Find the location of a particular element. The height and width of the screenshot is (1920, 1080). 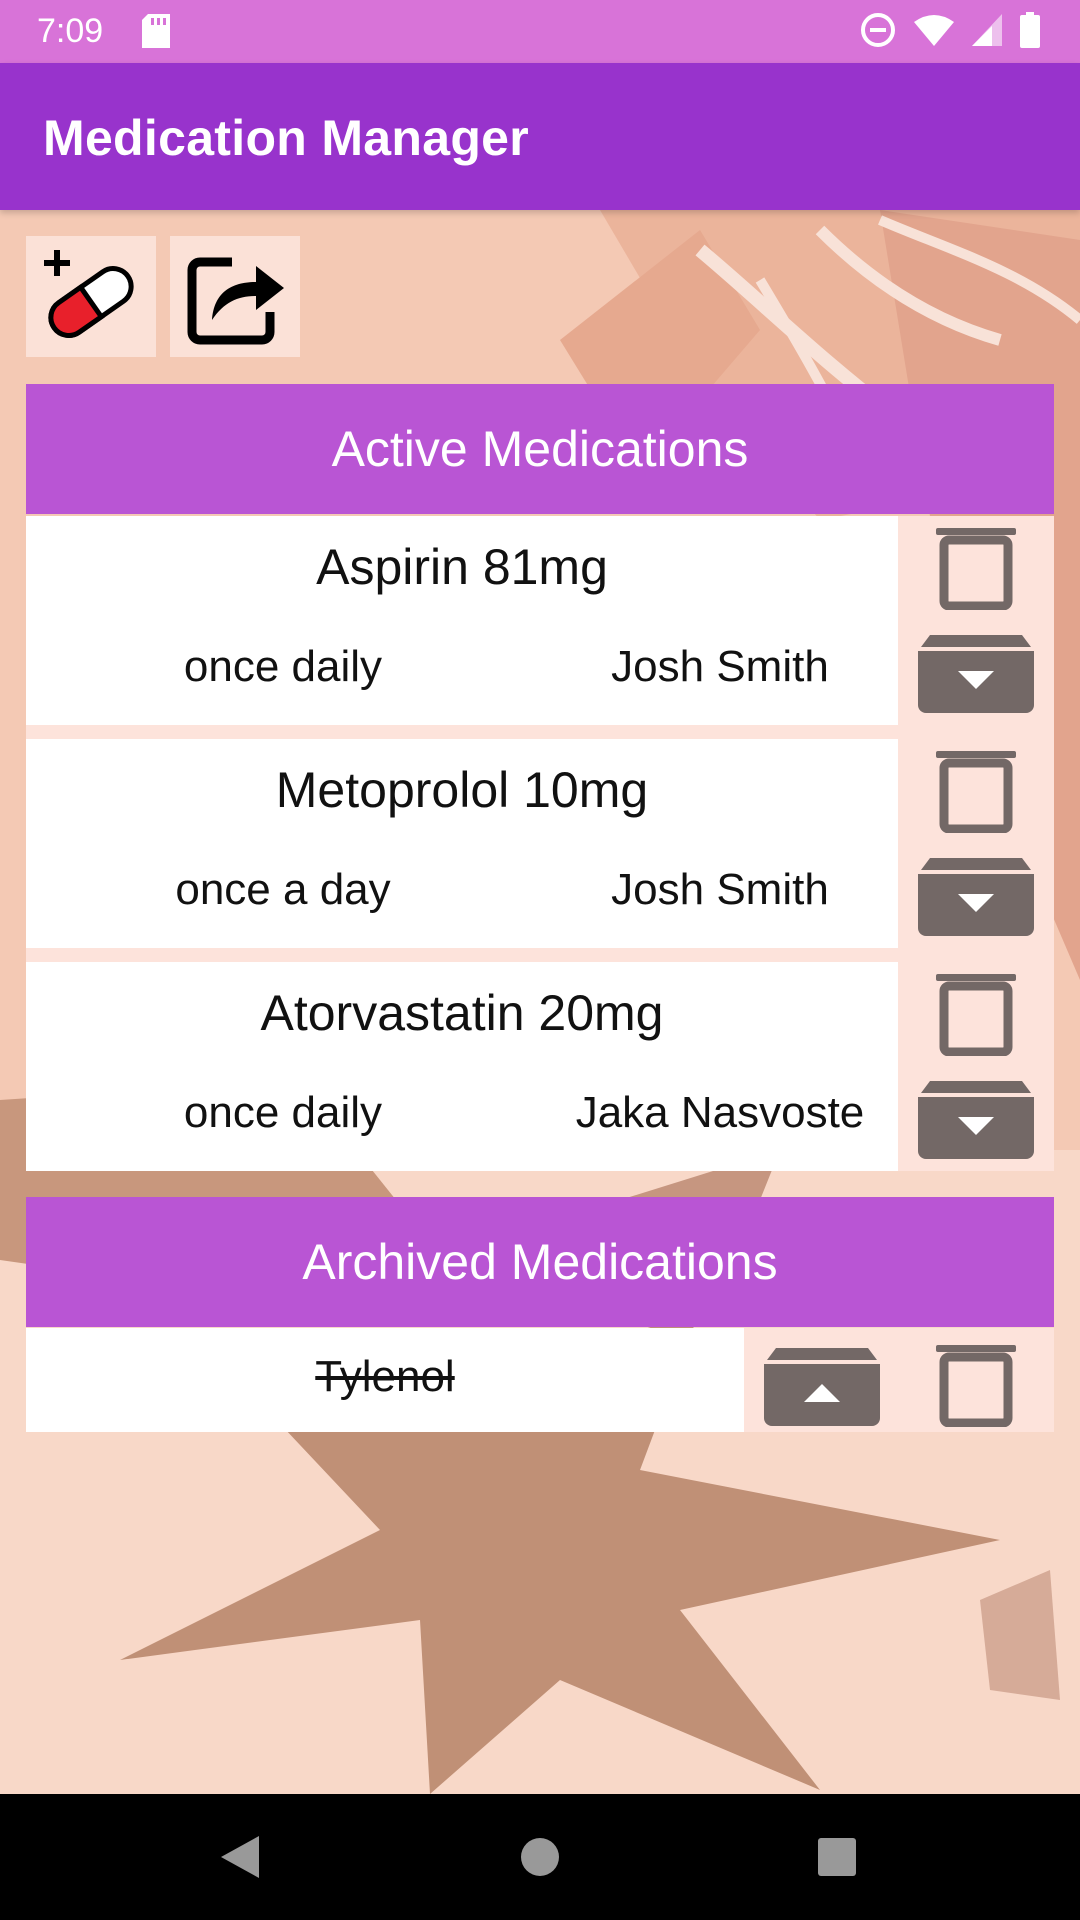

wifi-icon is located at coordinates (934, 30).